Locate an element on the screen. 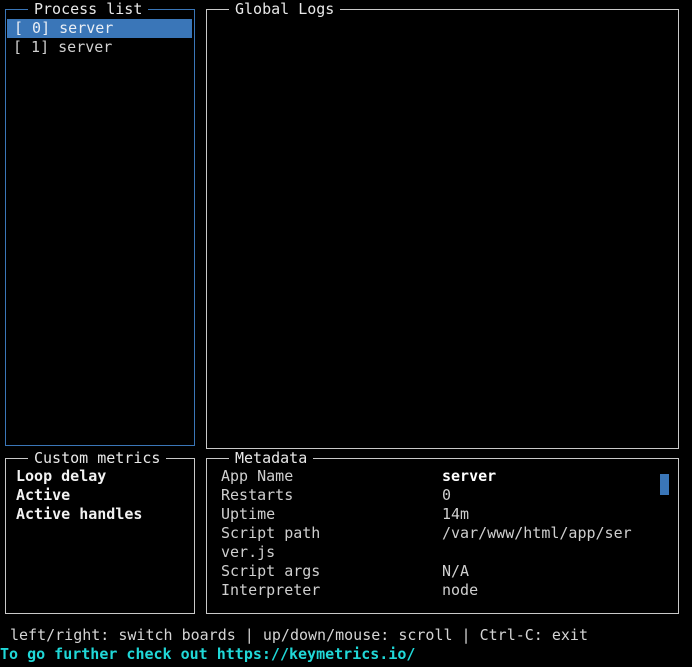  custom-metrics-title: Custom metrics is located at coordinates (97, 458).